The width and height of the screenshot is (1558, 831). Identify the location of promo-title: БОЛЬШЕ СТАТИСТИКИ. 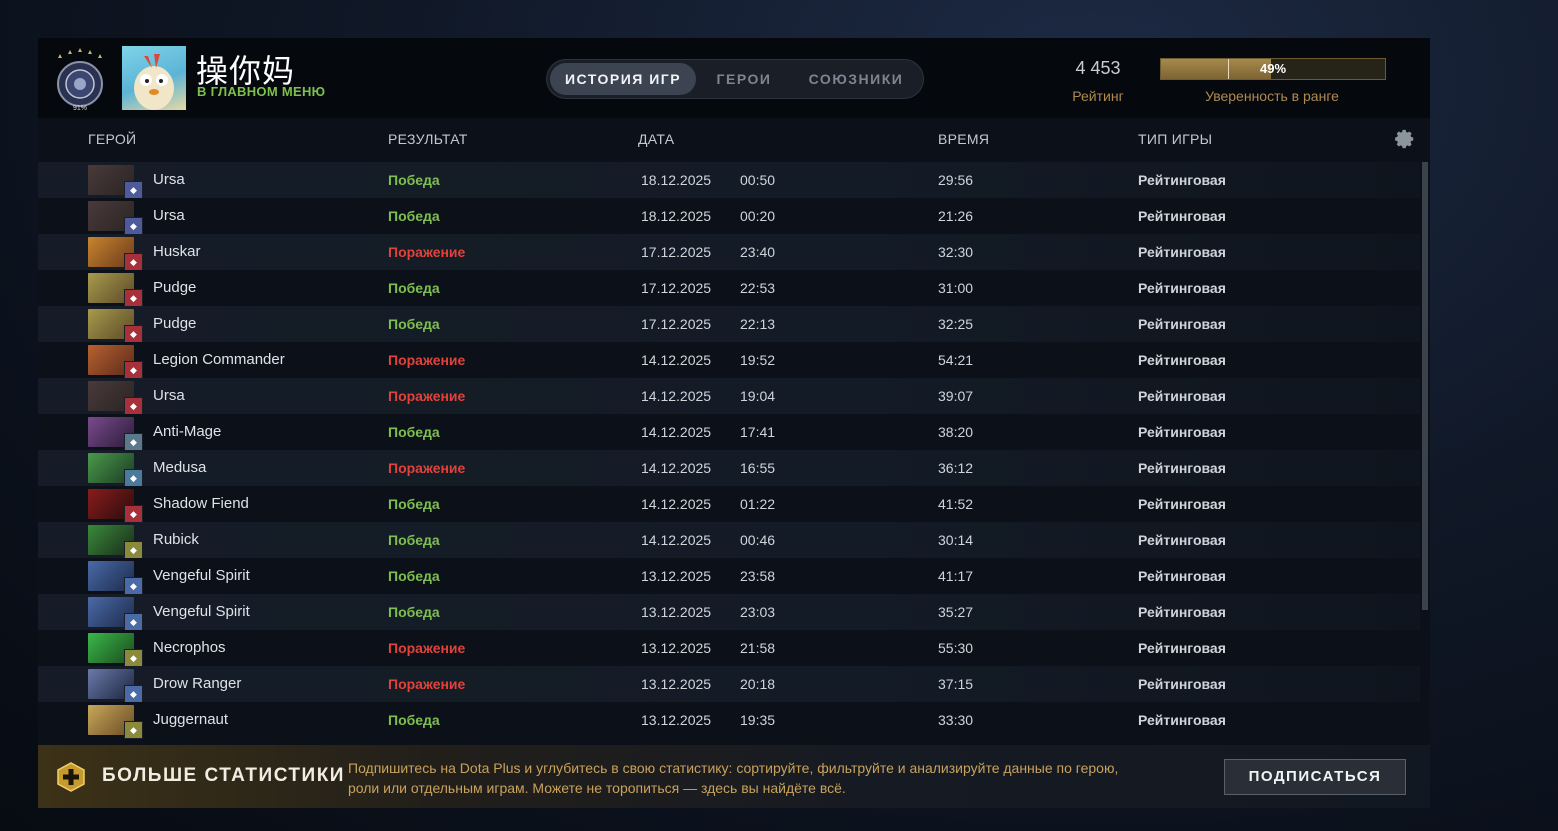
(223, 775).